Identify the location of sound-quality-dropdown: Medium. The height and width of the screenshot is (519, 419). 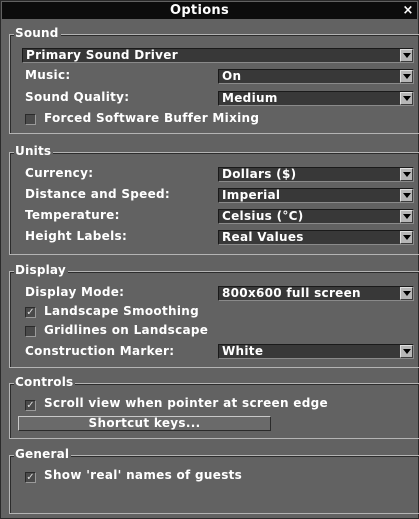
(316, 98).